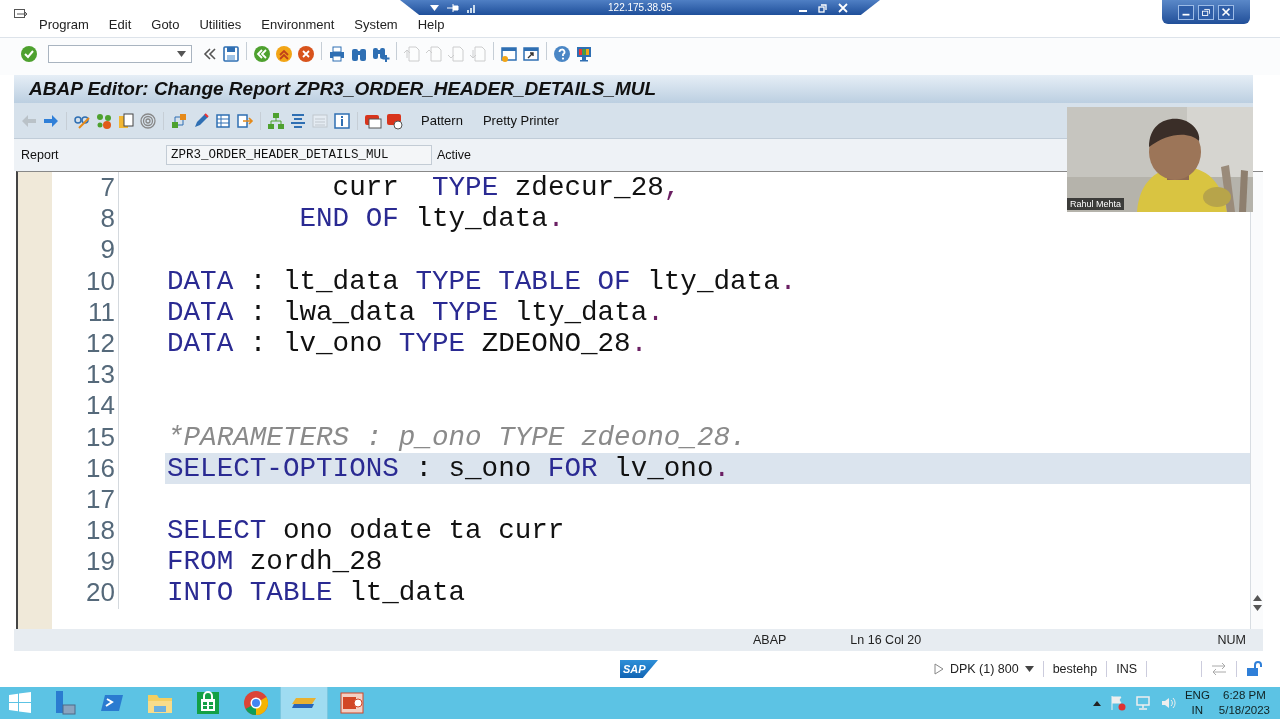 The image size is (1280, 720). What do you see at coordinates (1126, 669) in the screenshot?
I see `insert-mode: INS` at bounding box center [1126, 669].